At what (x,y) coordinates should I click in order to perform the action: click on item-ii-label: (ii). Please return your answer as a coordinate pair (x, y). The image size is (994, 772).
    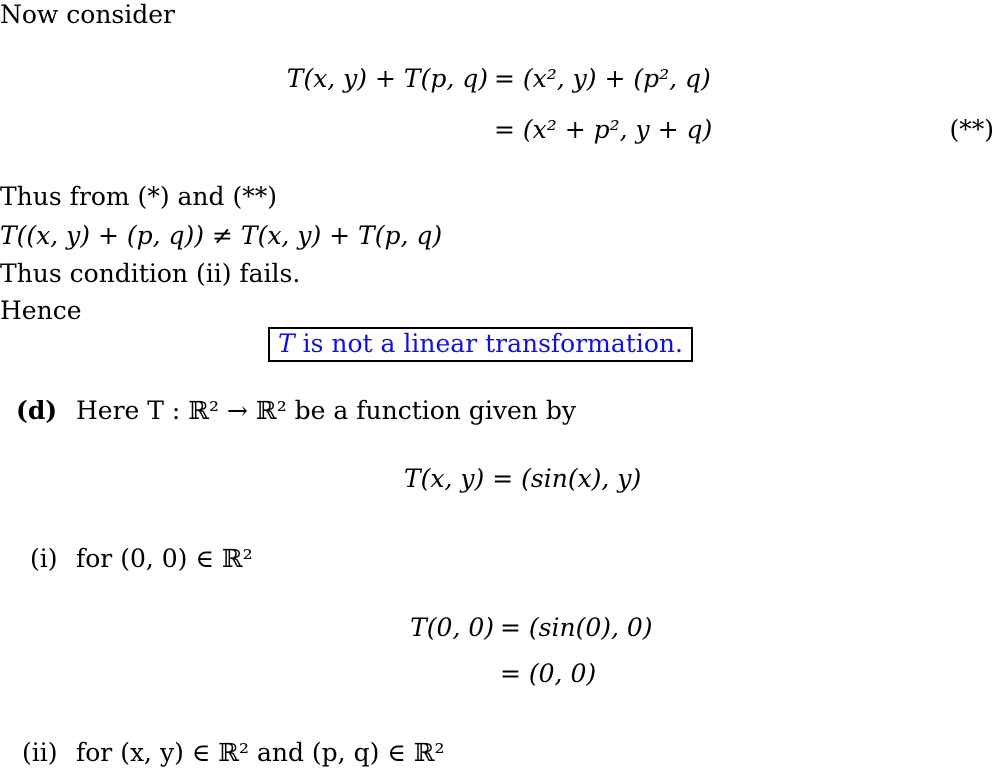
    Looking at the image, I should click on (40, 752).